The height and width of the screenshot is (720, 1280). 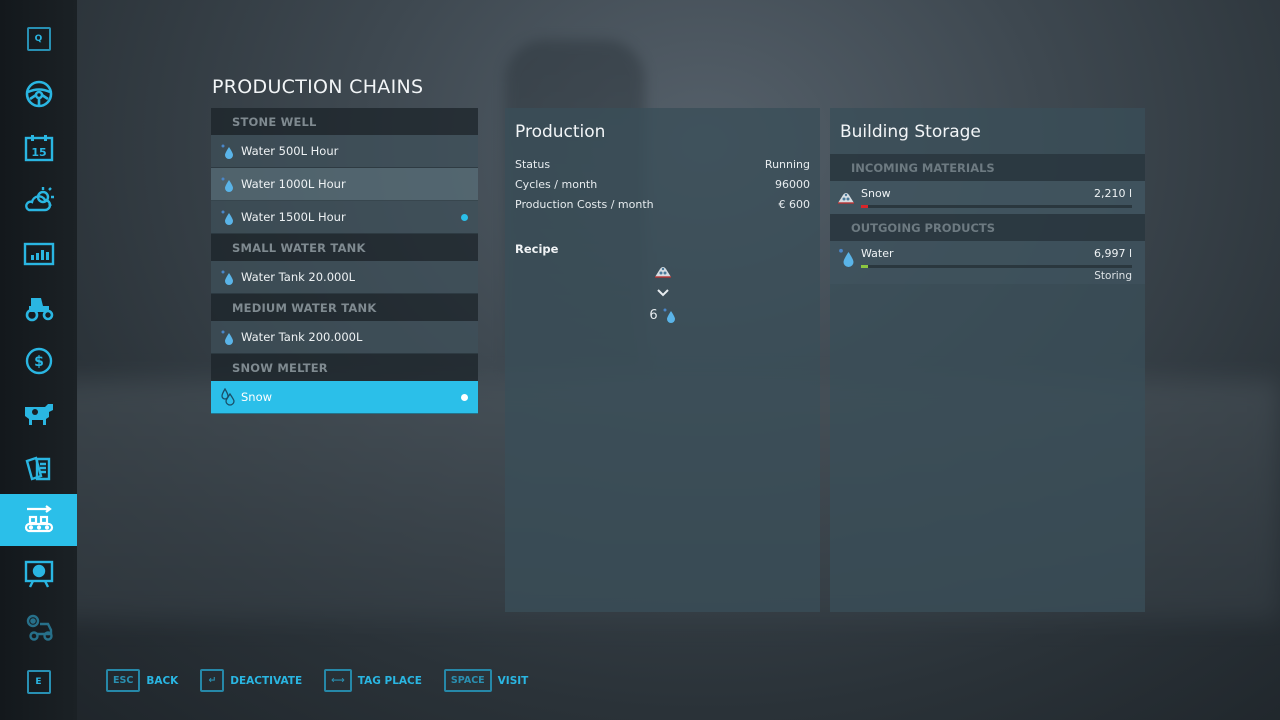 I want to click on chain-item-water-500: Water 500L Hour, so click(x=344, y=151).